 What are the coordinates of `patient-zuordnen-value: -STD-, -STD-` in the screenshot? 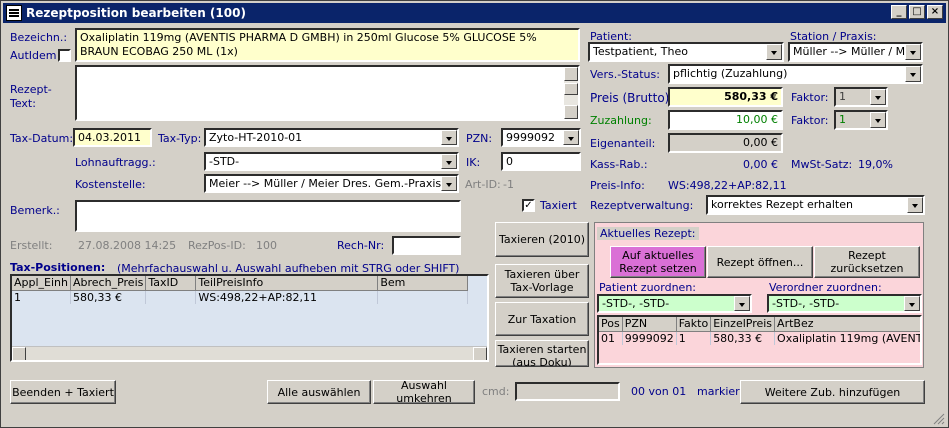 It's located at (636, 303).